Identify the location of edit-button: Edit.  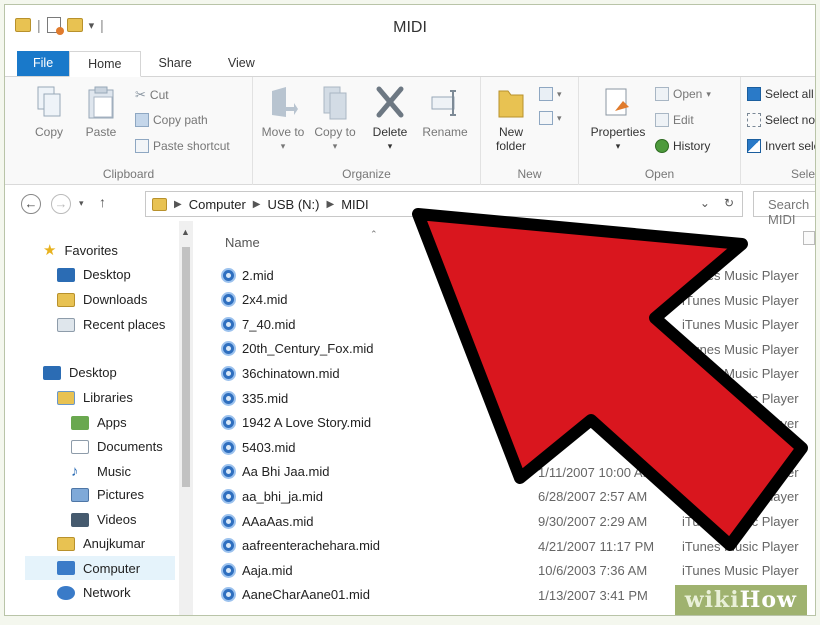
(674, 120).